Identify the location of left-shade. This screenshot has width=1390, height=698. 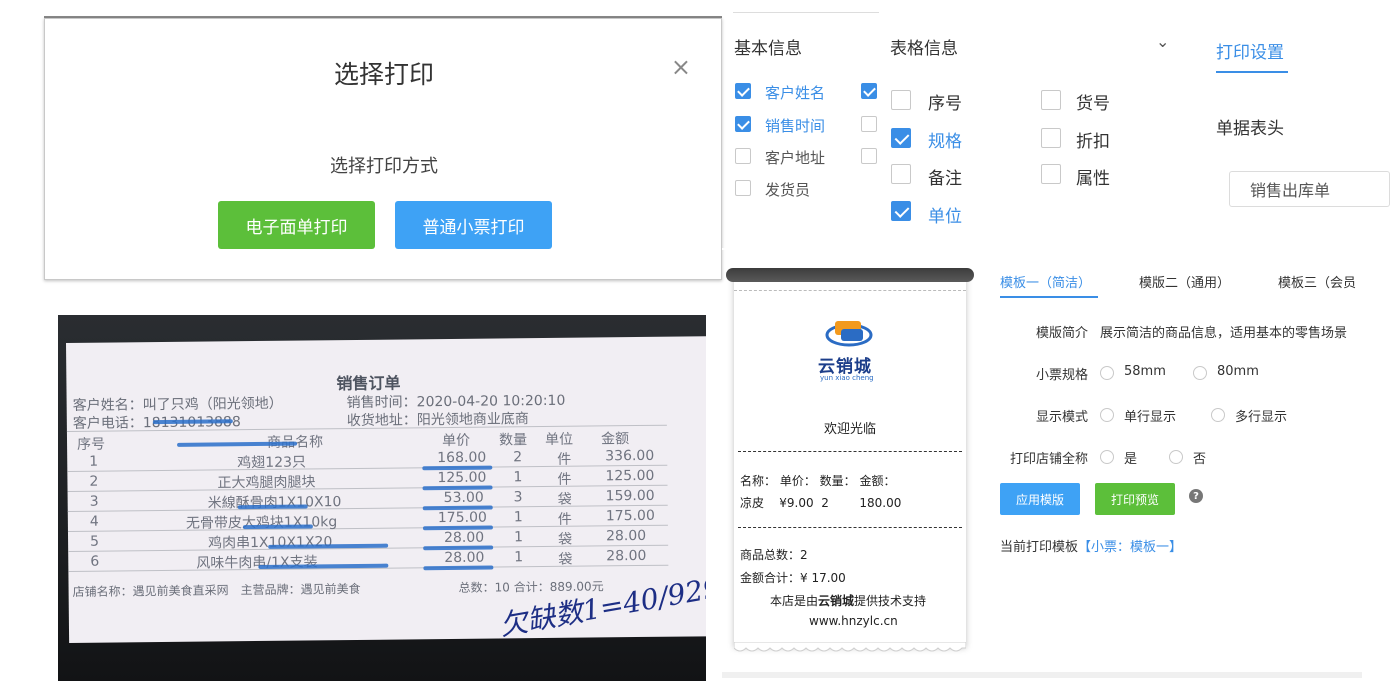
(22, 145).